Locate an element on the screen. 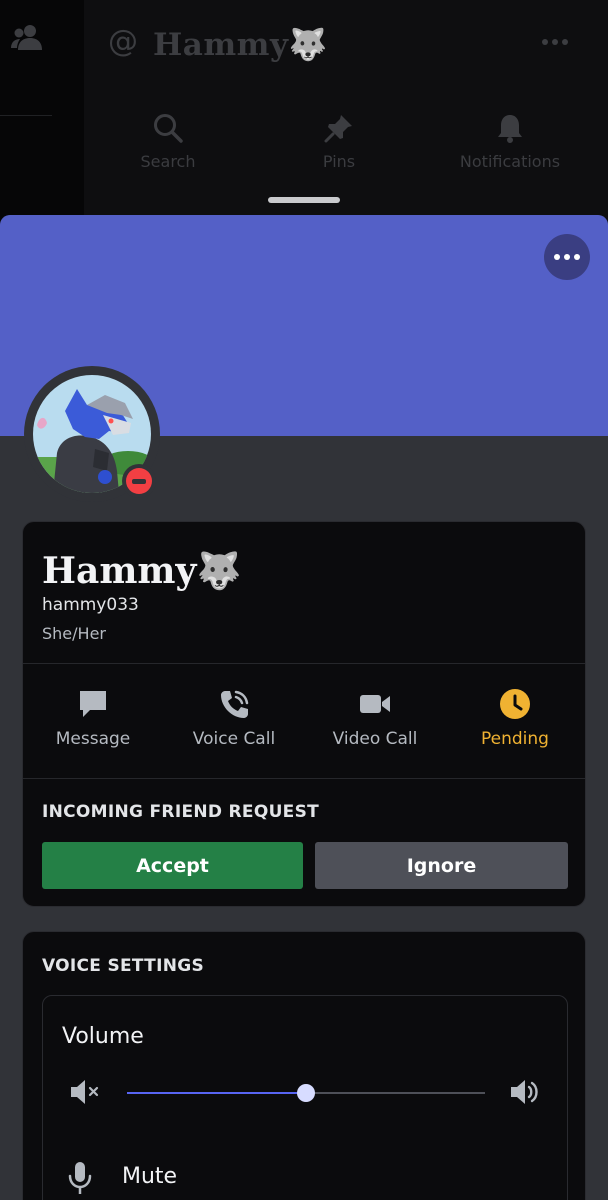 The height and width of the screenshot is (1200, 608). voice-call-label: Voice Call is located at coordinates (234, 739).